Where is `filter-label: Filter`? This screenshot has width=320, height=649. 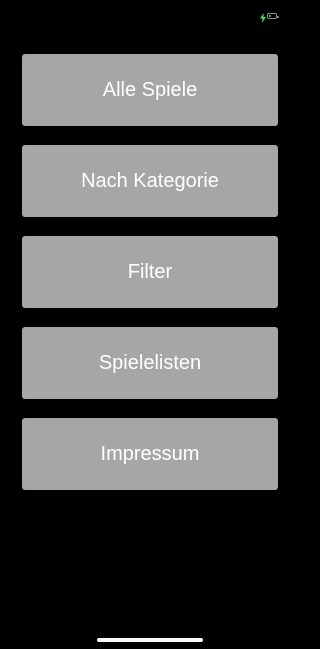 filter-label: Filter is located at coordinates (150, 271).